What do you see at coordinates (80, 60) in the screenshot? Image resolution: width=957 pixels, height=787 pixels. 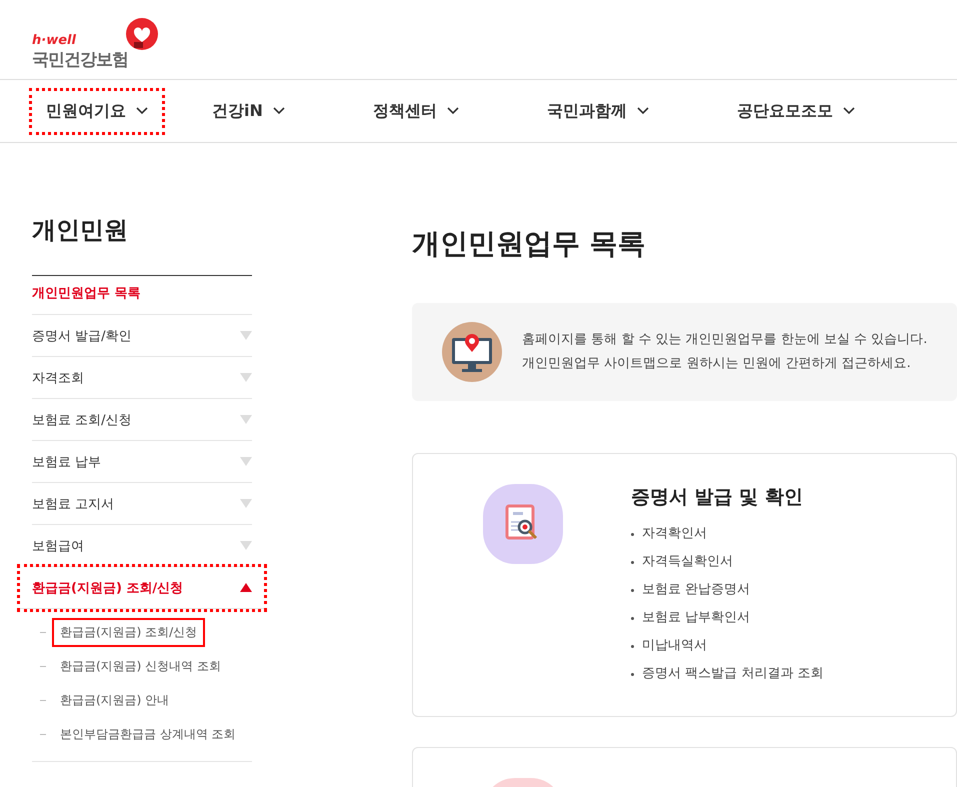 I see `logo-name: 국민건강보험` at bounding box center [80, 60].